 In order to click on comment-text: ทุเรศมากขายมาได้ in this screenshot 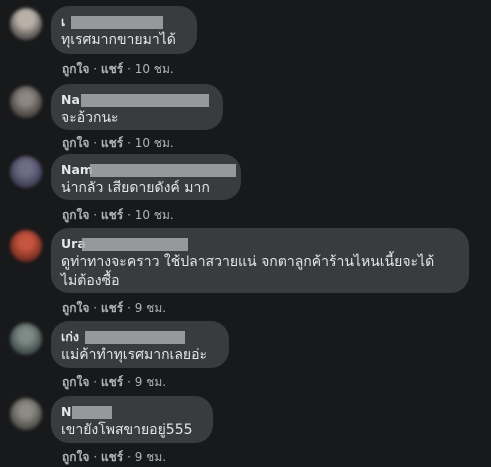, I will do `click(118, 40)`.